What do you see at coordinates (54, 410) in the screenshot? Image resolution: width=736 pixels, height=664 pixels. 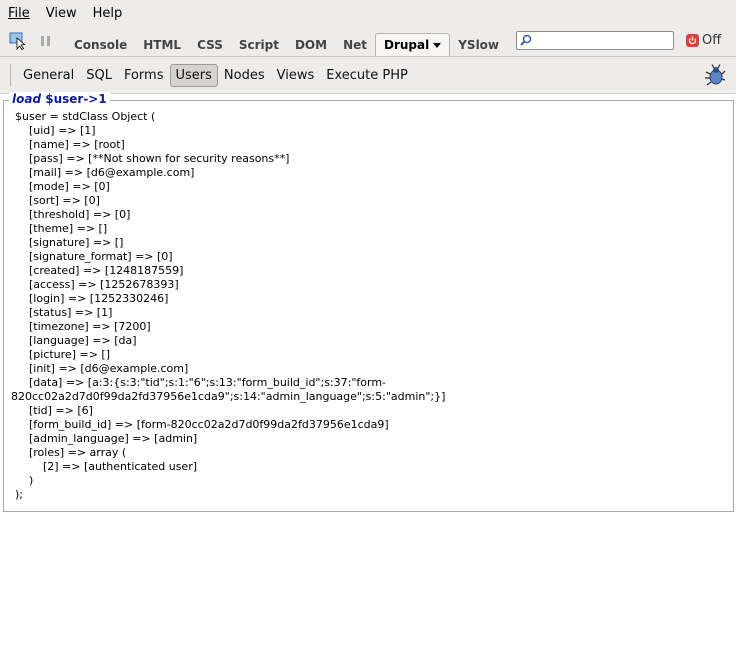 I see `dump-line: [tid] => [6]` at bounding box center [54, 410].